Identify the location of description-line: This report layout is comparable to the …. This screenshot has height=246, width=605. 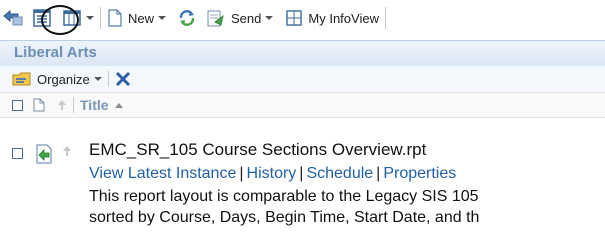
(284, 196).